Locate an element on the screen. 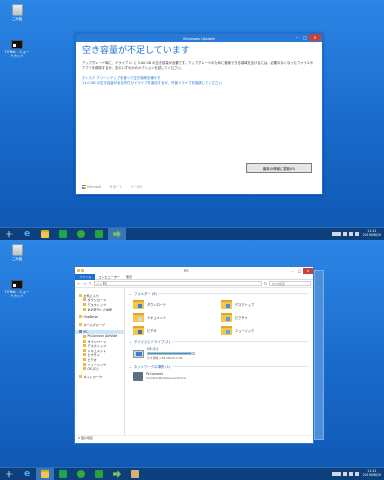 The height and width of the screenshot is (480, 384). devices-section-header: ⌄ デバイスとドライブ (1) is located at coordinates (219, 342).